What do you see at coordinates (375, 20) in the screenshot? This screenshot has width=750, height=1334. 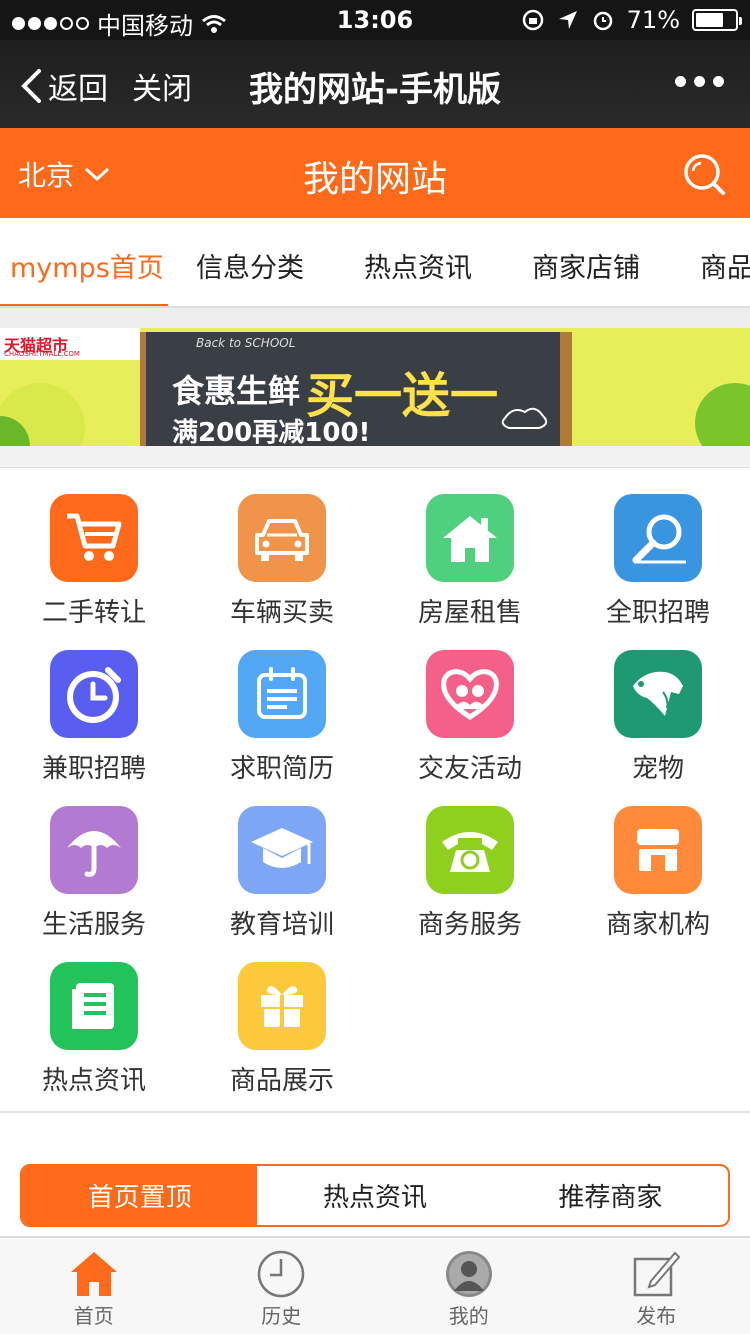 I see `status-bar: 中国移动 13:06 71%` at bounding box center [375, 20].